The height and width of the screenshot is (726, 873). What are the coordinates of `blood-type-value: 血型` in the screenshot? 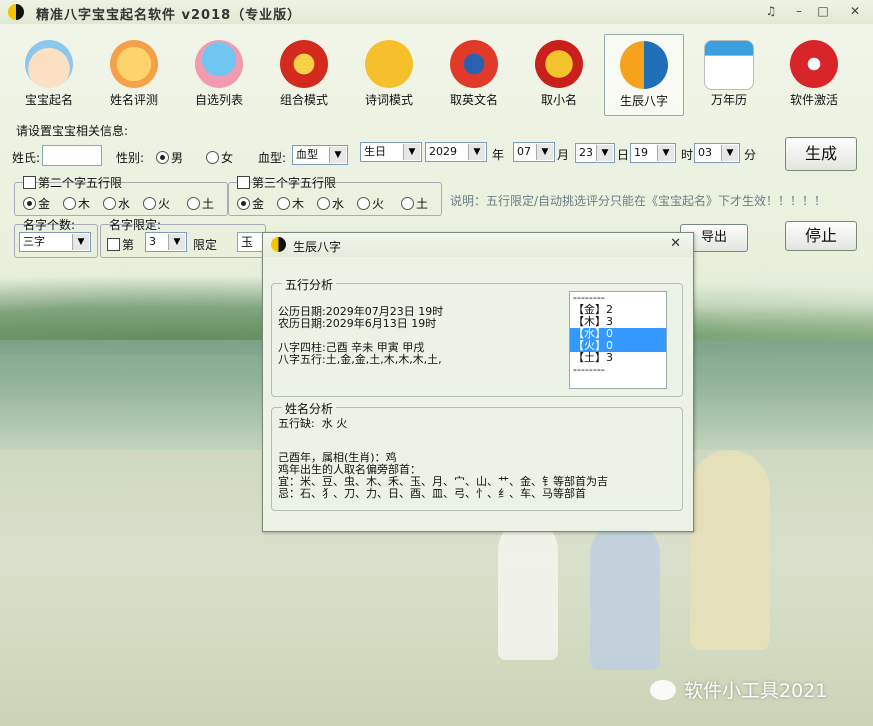 It's located at (307, 154).